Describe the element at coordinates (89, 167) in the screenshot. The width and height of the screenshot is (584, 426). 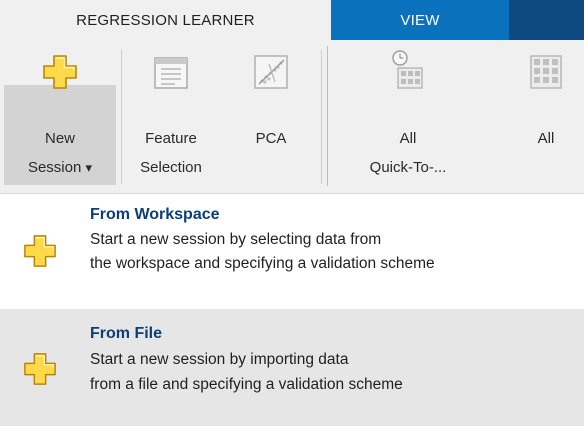
I see `chevron-down-icon: ▾` at that location.